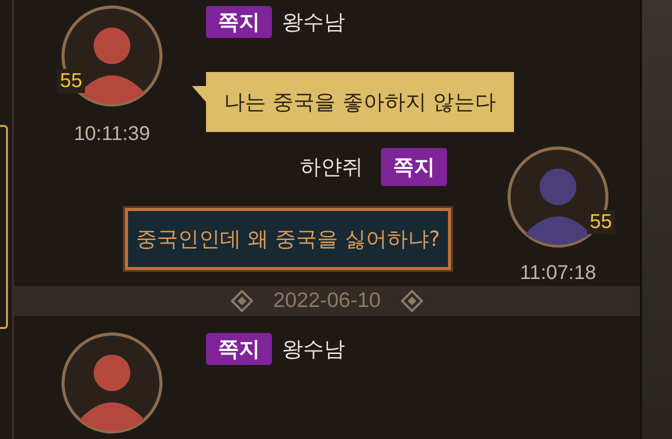 The width and height of the screenshot is (672, 439). Describe the element at coordinates (327, 301) in the screenshot. I see `date-label: 2022-06-10` at that location.